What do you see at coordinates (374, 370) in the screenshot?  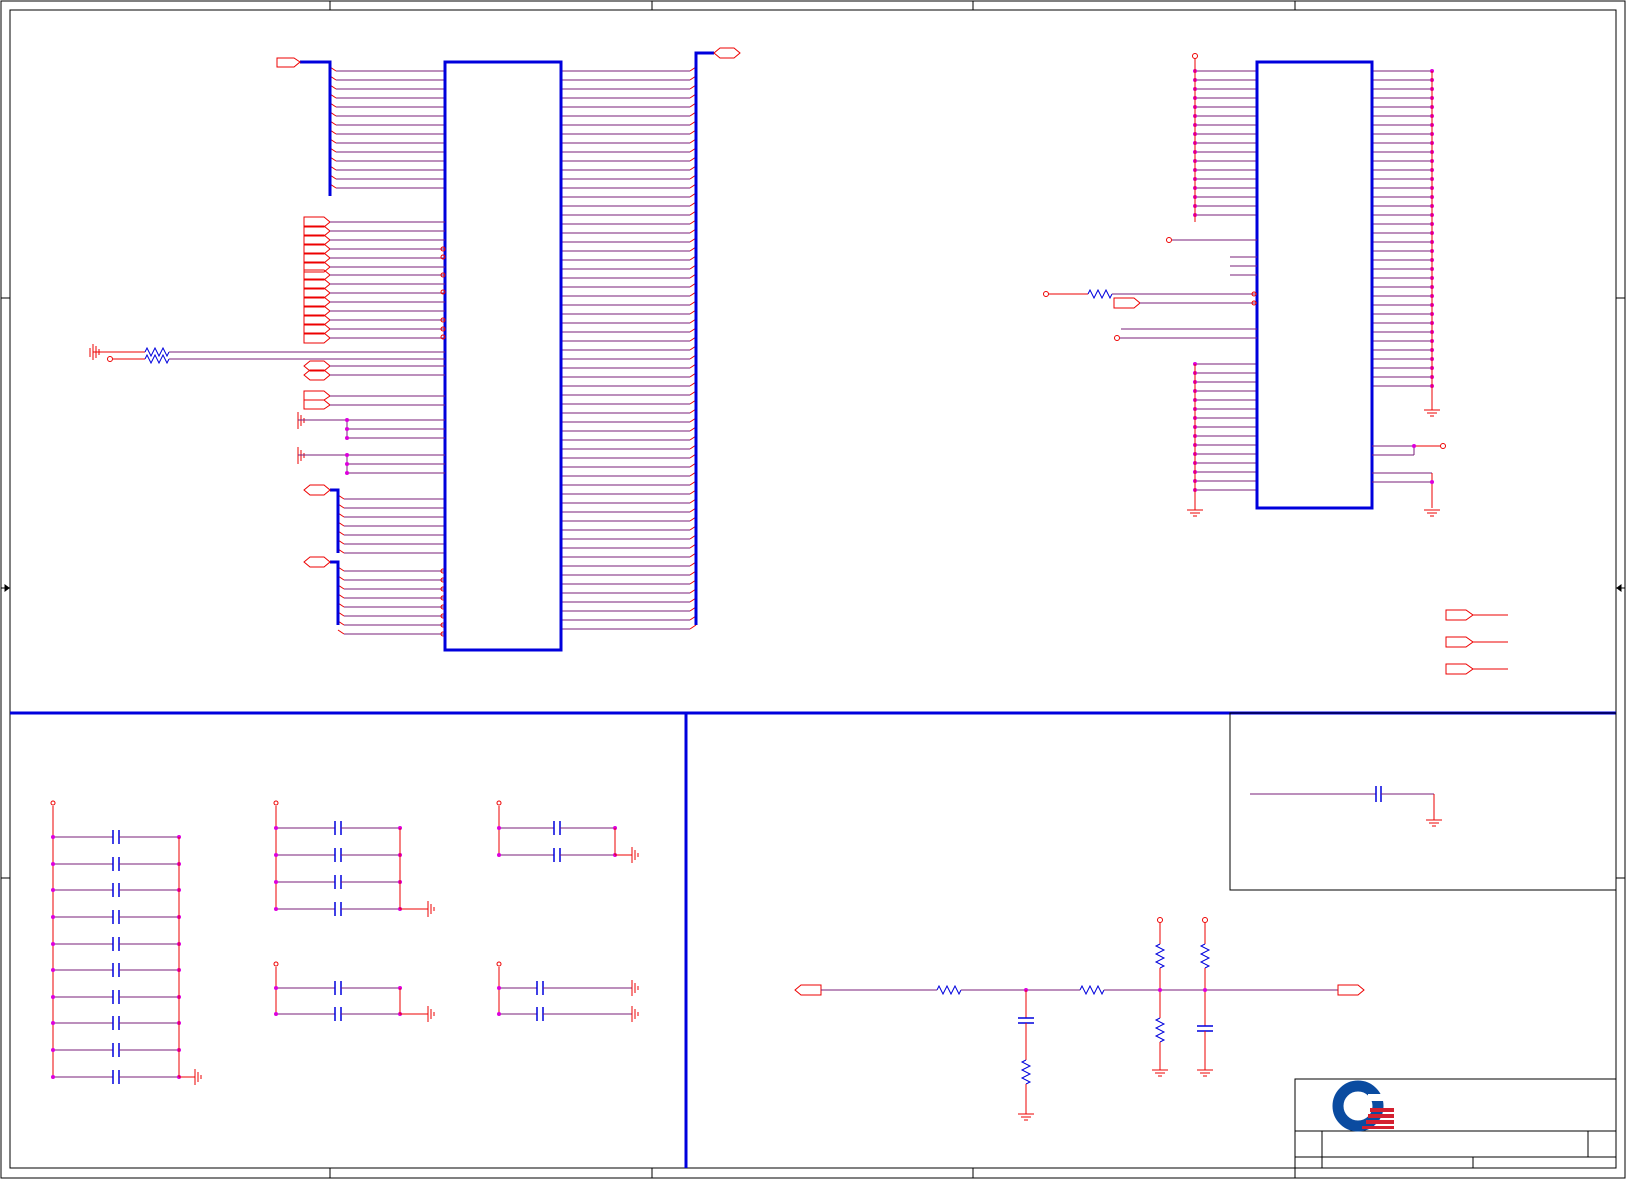 I see `bidir-port-pair-a` at bounding box center [374, 370].